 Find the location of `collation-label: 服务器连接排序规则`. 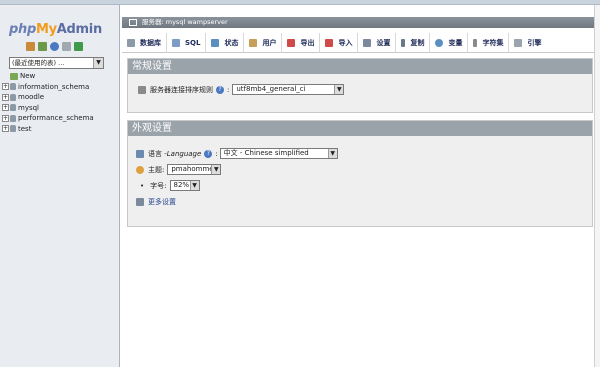

collation-label: 服务器连接排序规则 is located at coordinates (181, 89).